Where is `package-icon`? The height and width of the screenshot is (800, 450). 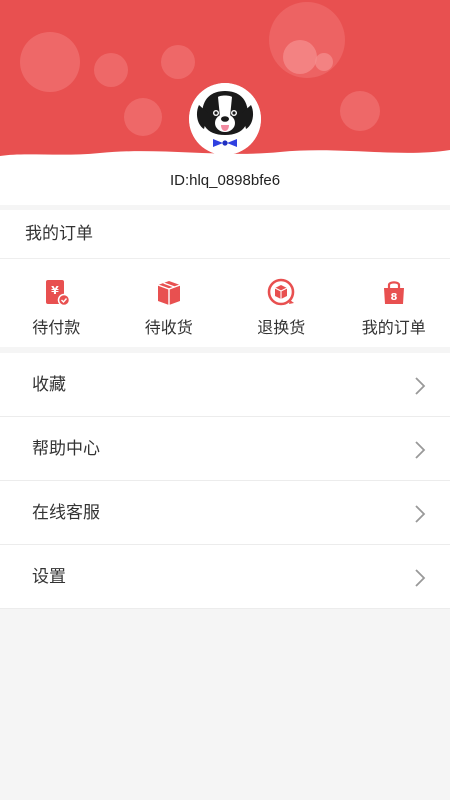 package-icon is located at coordinates (168, 293).